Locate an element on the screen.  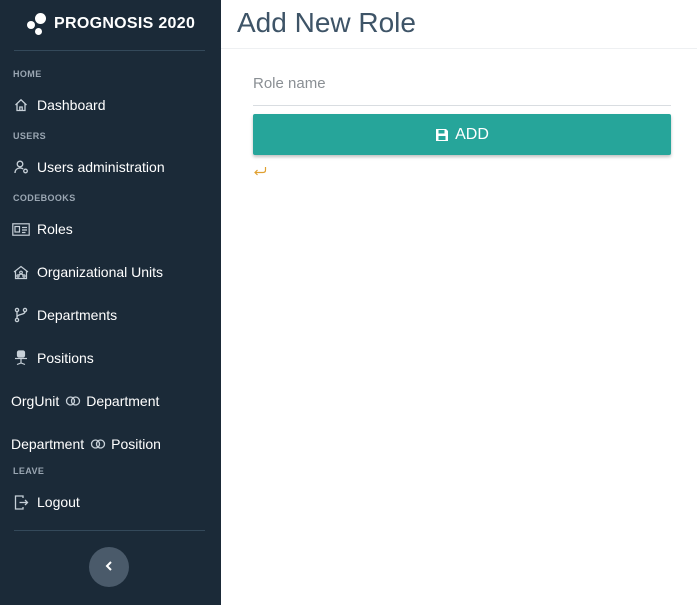
add-button: ADD is located at coordinates (462, 134).